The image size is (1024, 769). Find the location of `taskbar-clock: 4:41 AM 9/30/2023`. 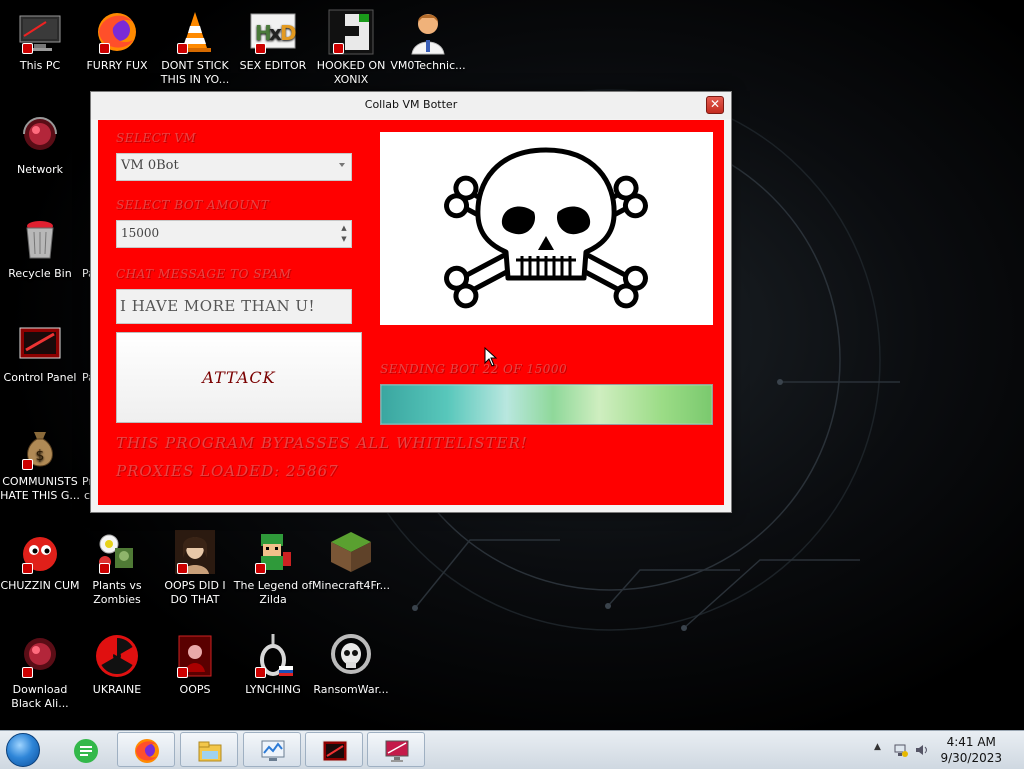

taskbar-clock: 4:41 AM 9/30/2023 is located at coordinates (971, 750).